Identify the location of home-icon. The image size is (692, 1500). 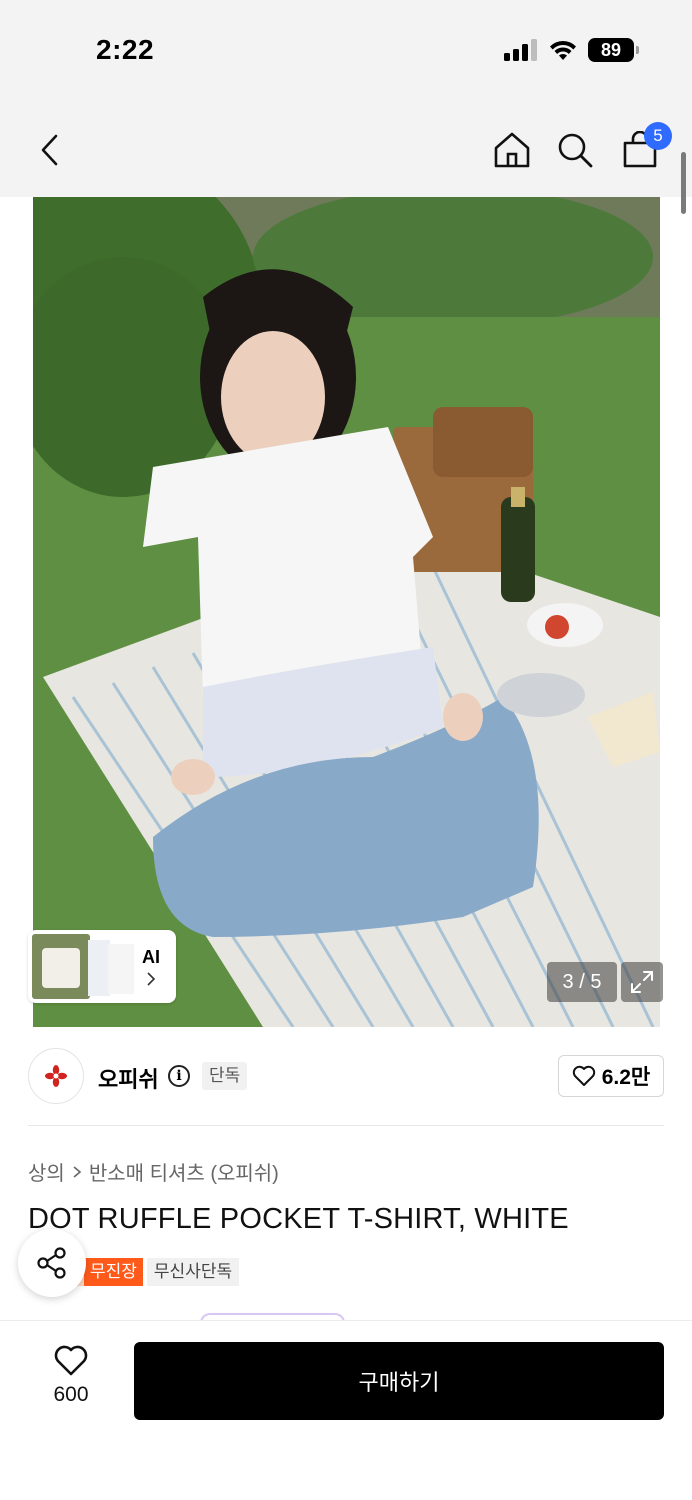
(512, 150).